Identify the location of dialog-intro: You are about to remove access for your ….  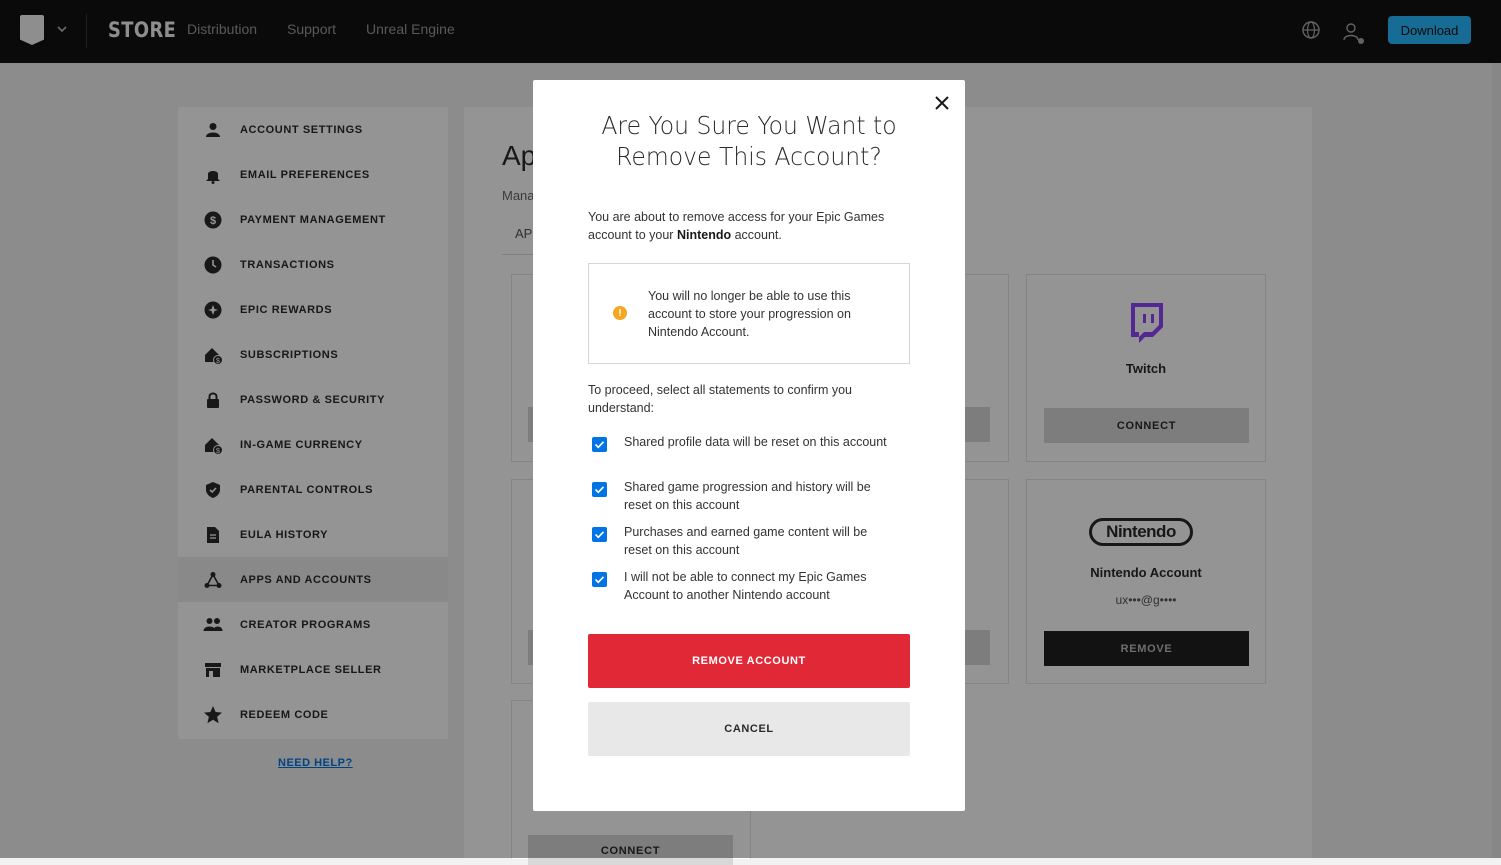
(736, 226).